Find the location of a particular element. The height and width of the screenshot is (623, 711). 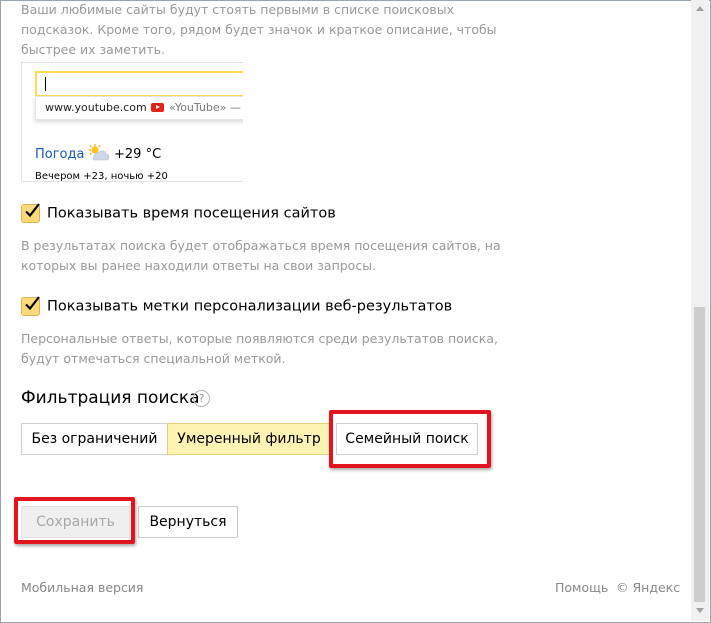

scroll-up-icon is located at coordinates (700, 8).